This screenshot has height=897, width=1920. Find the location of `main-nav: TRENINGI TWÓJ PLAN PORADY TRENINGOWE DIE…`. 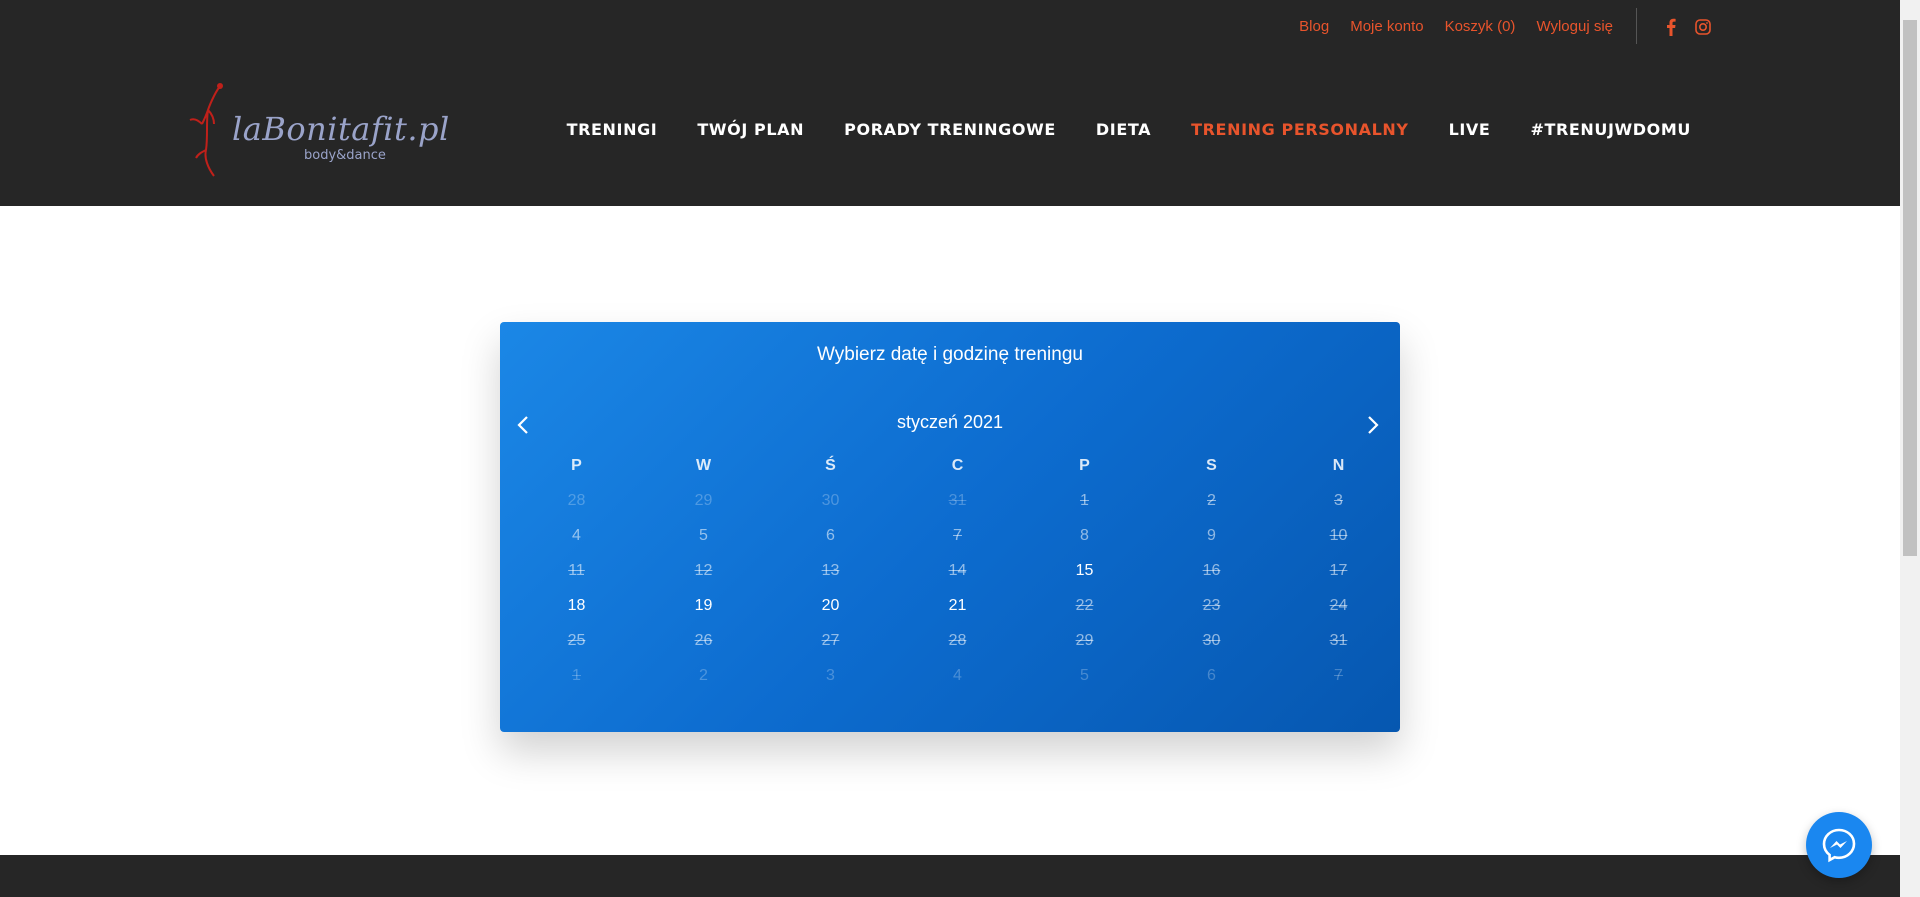

main-nav: TRENINGI TWÓJ PLAN PORADY TRENINGOWE DIE… is located at coordinates (1109, 129).